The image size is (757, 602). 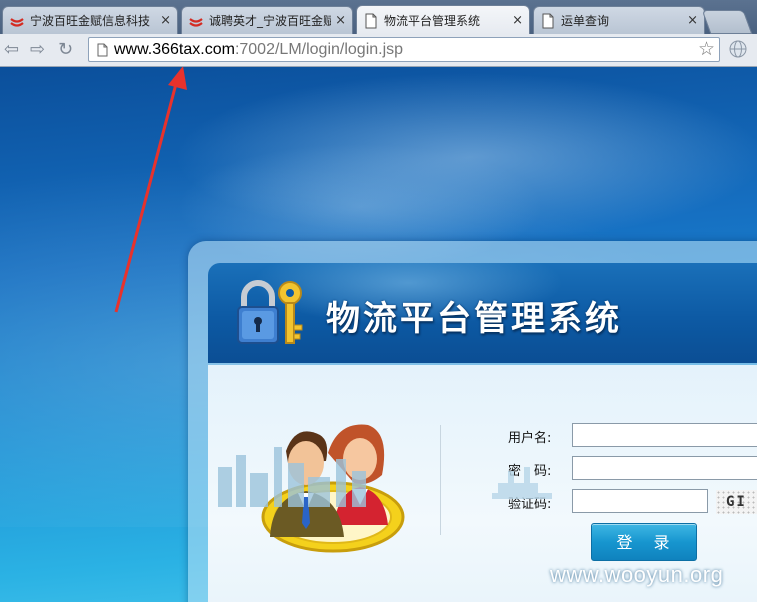 I want to click on url-host: www.366tax.com, so click(x=174, y=49).